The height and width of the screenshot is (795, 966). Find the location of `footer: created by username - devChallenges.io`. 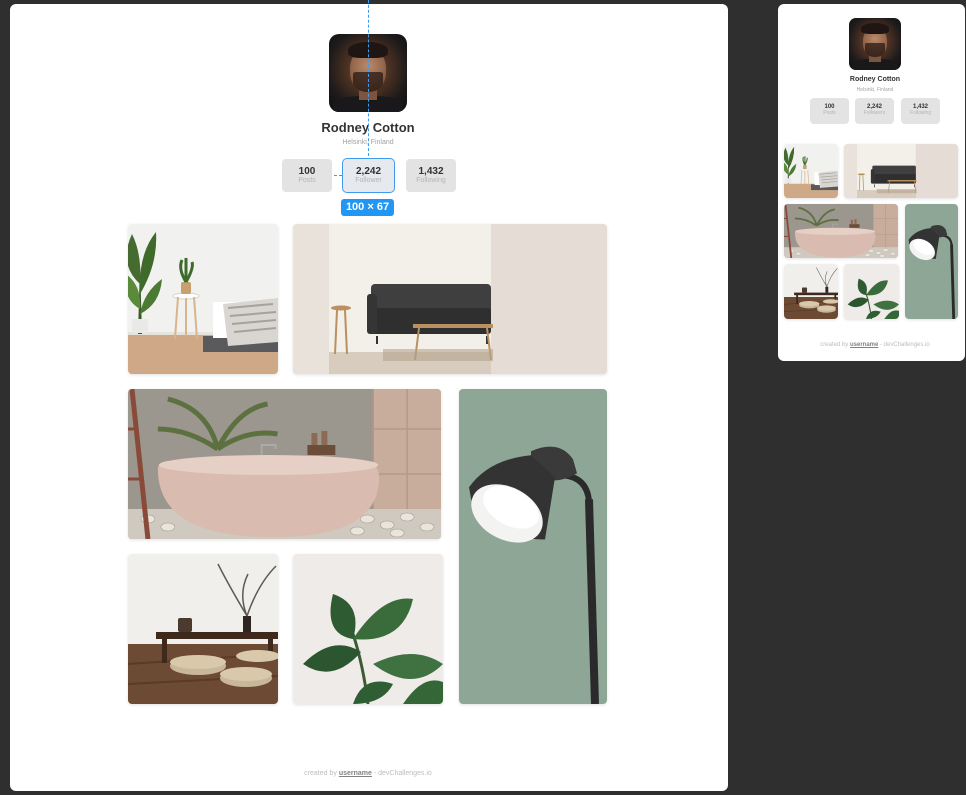

footer: created by username - devChallenges.io is located at coordinates (368, 773).